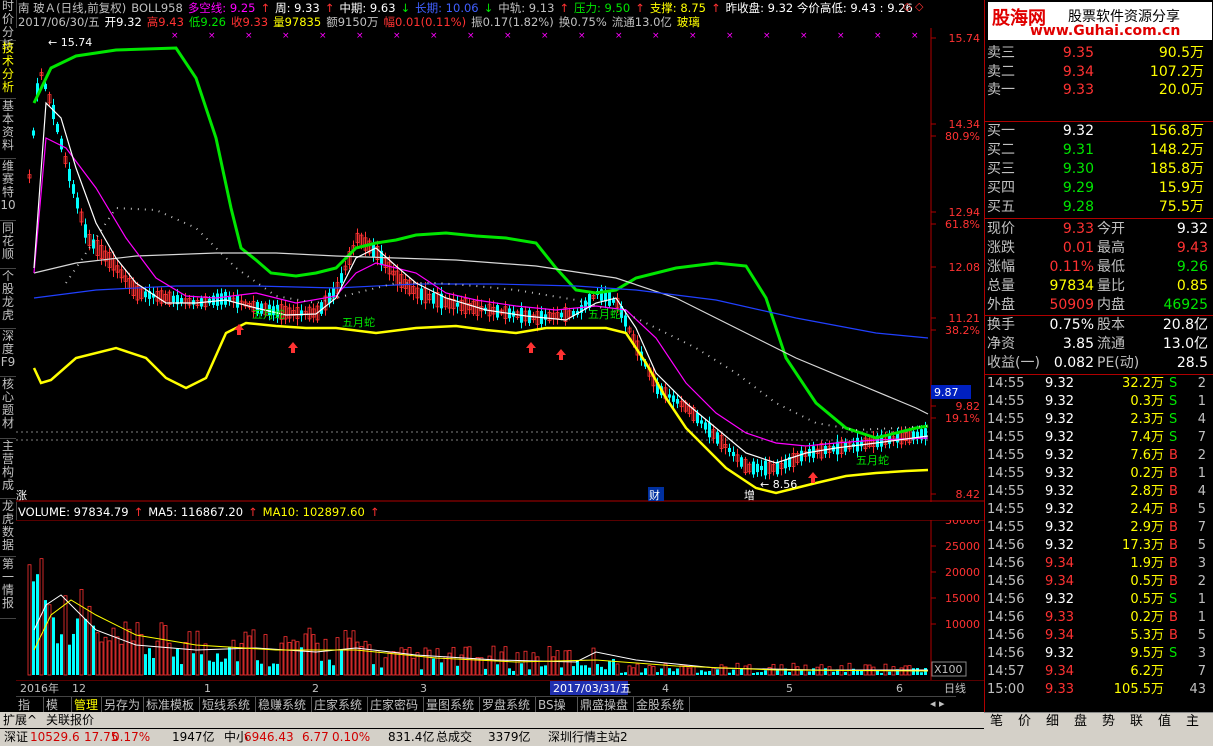  Describe the element at coordinates (996, 721) in the screenshot. I see `quote-tab-0: 笔` at that location.